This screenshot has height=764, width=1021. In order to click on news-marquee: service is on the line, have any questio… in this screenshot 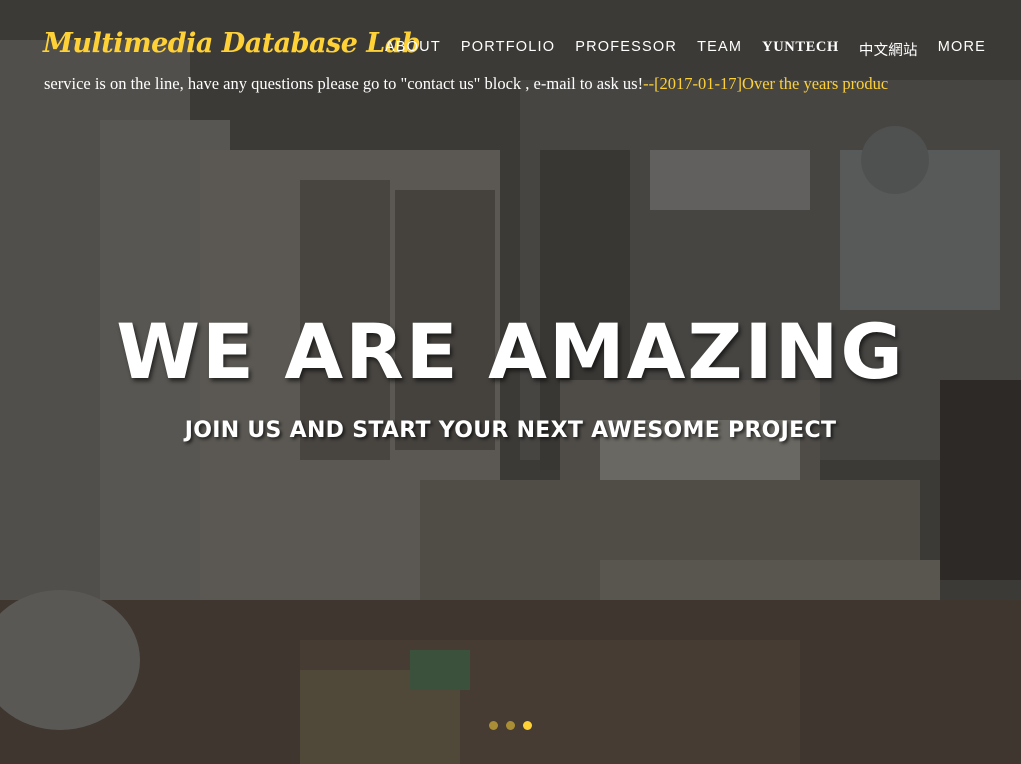, I will do `click(512, 85)`.